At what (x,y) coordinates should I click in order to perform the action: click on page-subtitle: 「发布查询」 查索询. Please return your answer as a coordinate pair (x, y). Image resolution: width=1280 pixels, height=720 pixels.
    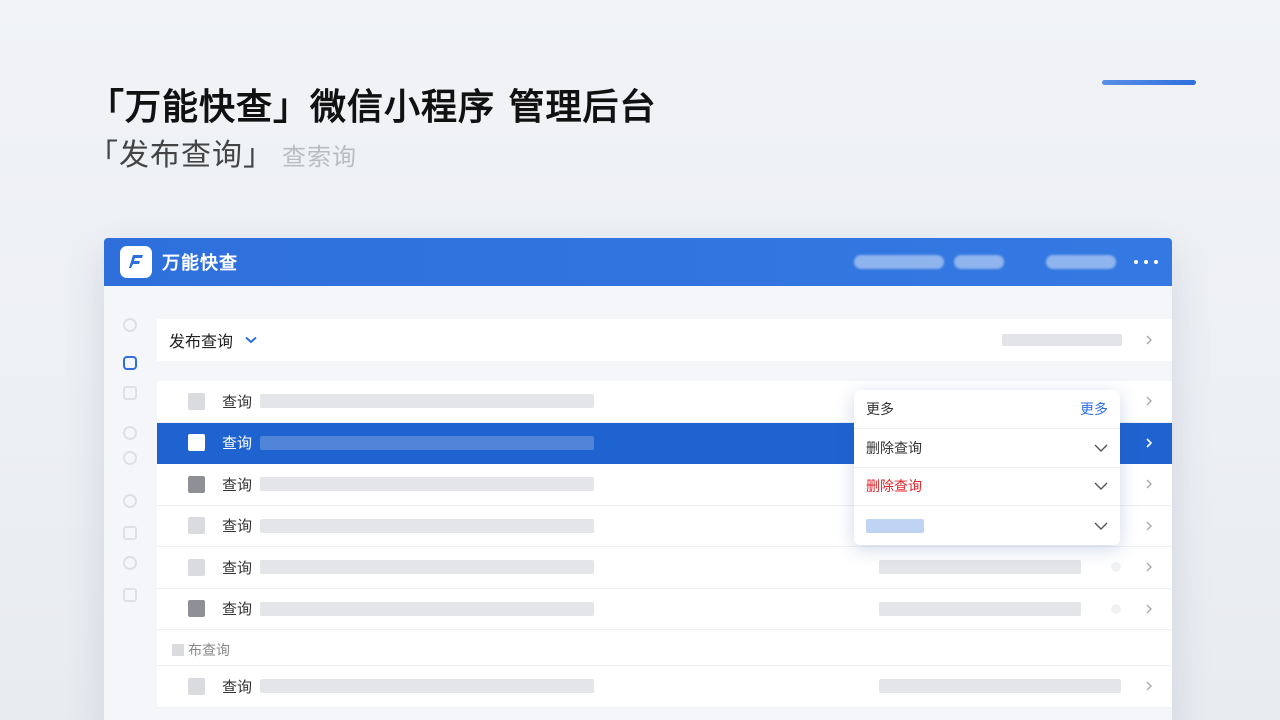
    Looking at the image, I should click on (222, 152).